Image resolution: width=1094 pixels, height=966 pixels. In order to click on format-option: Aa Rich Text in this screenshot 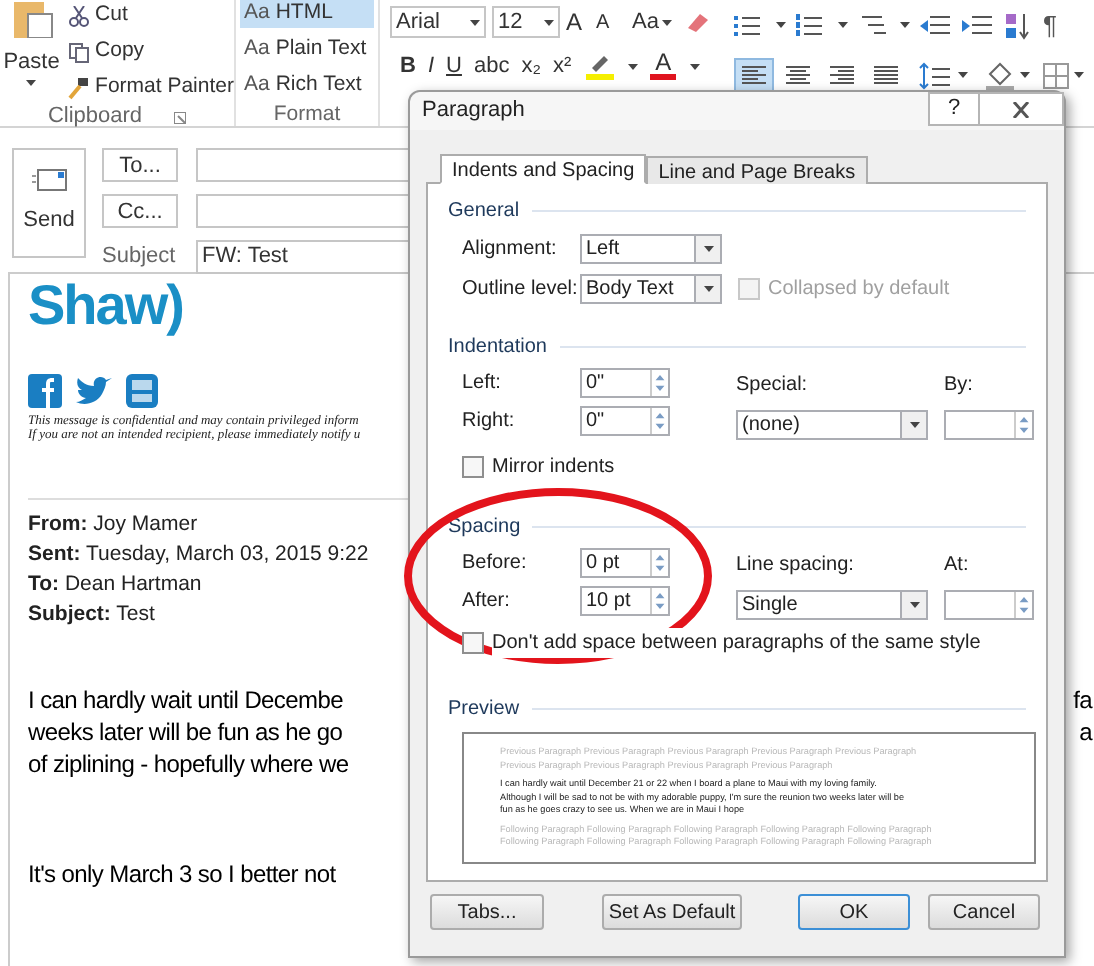, I will do `click(307, 86)`.